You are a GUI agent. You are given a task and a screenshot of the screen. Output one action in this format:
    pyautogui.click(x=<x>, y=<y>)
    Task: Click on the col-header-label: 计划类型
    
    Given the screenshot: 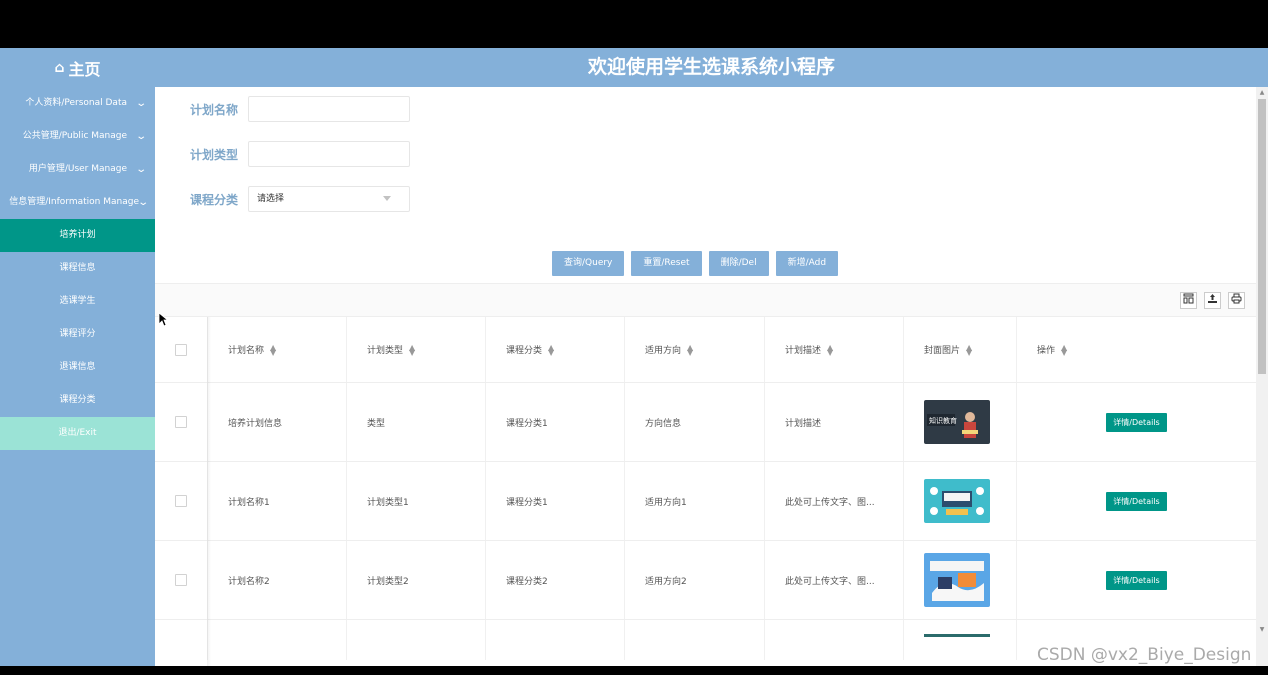 What is the action you would take?
    pyautogui.click(x=385, y=351)
    